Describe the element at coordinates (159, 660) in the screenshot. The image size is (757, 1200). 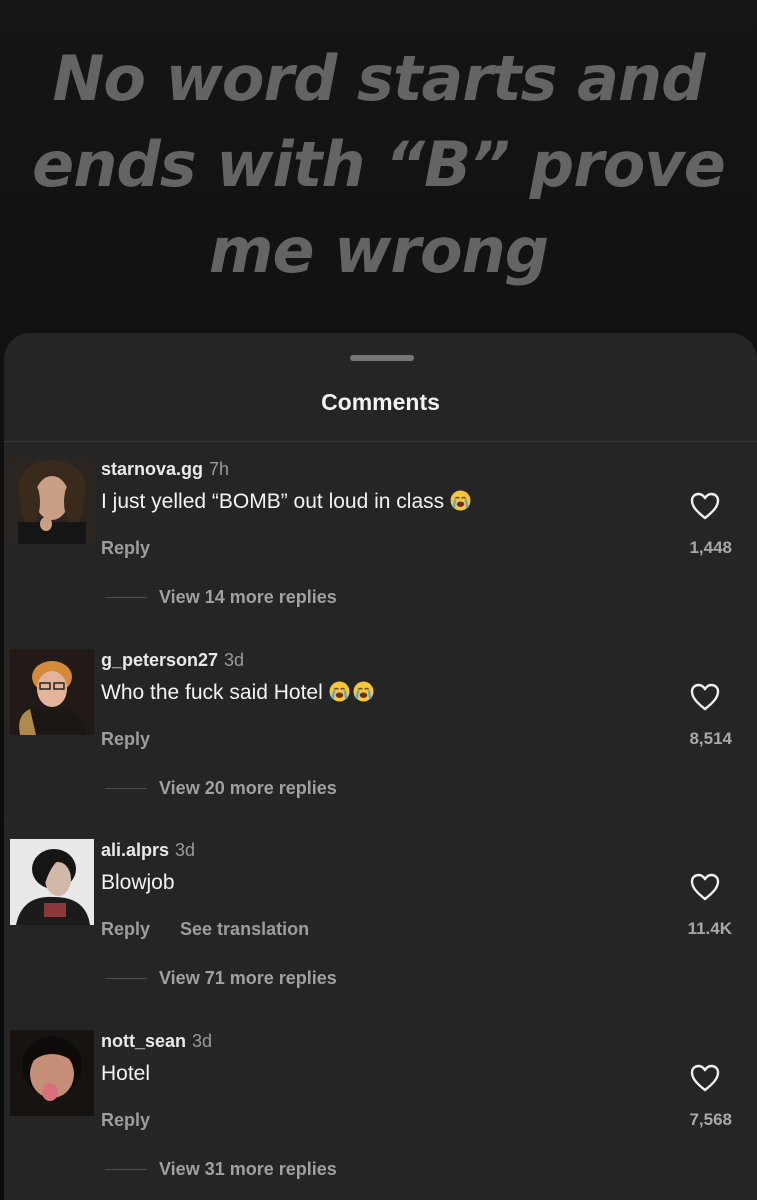
I see `comment-username: g_peterson27` at that location.